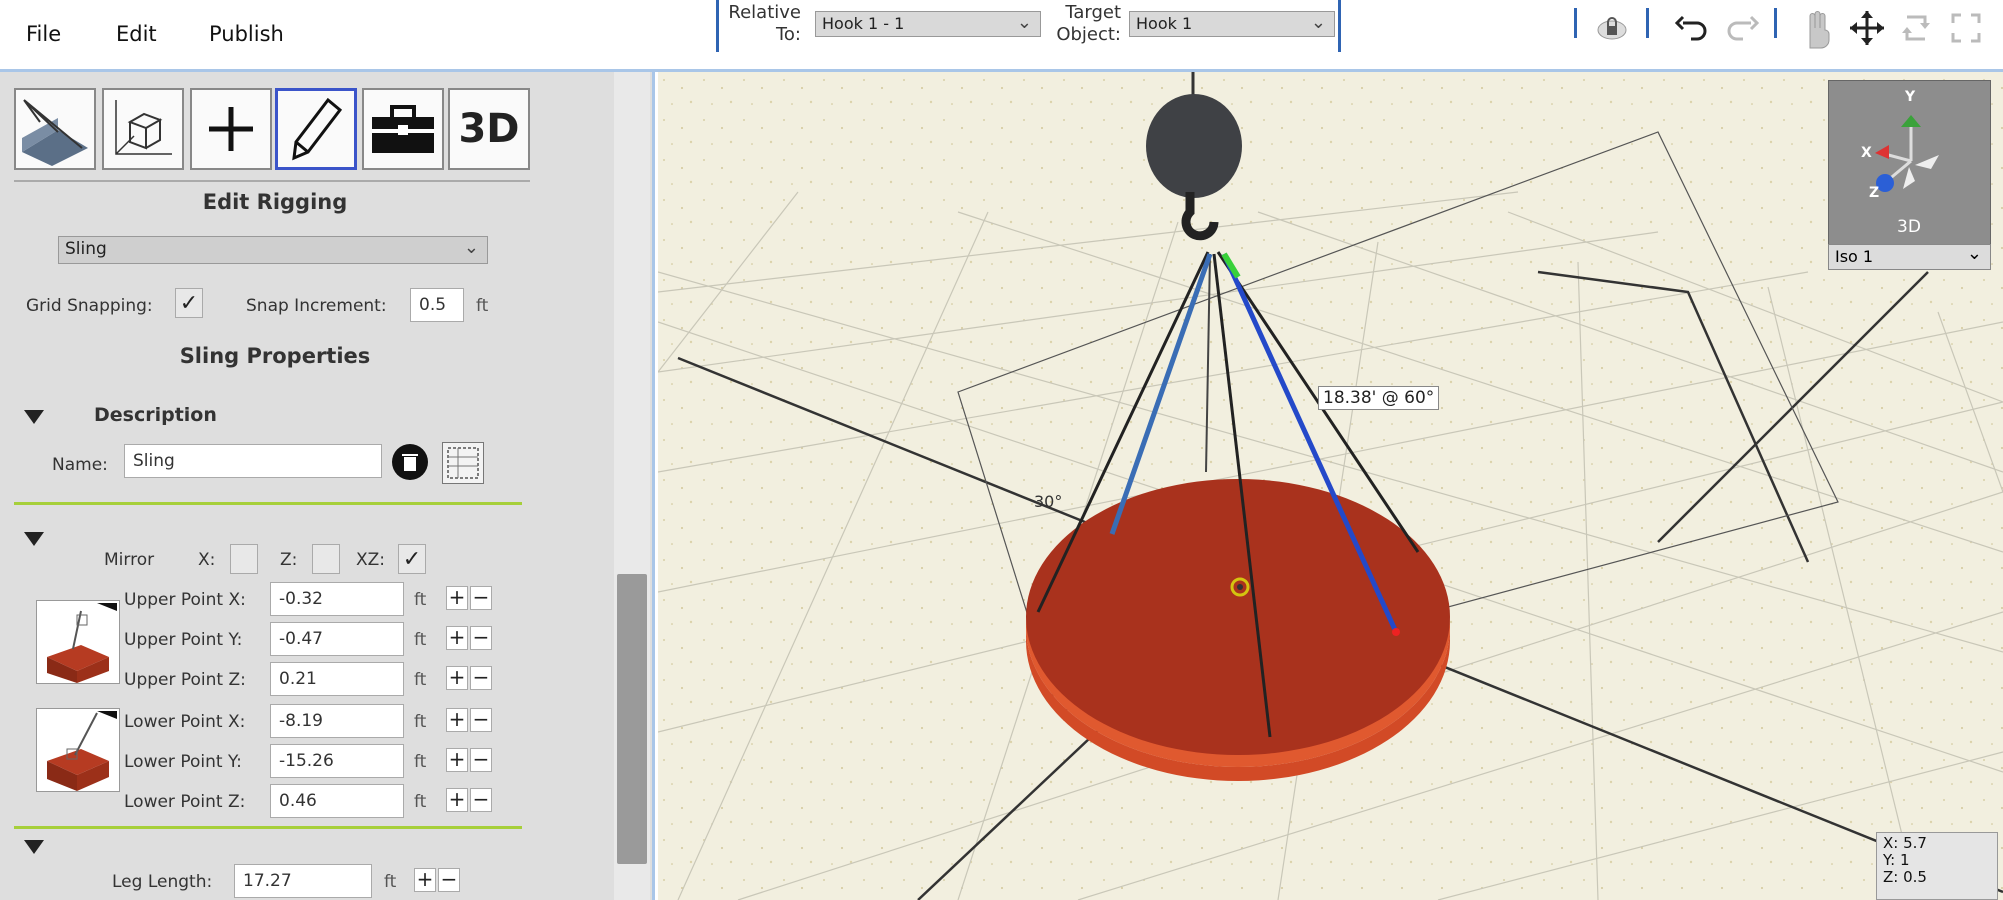  What do you see at coordinates (1896, 860) in the screenshot?
I see `coord-y: Y: 1` at bounding box center [1896, 860].